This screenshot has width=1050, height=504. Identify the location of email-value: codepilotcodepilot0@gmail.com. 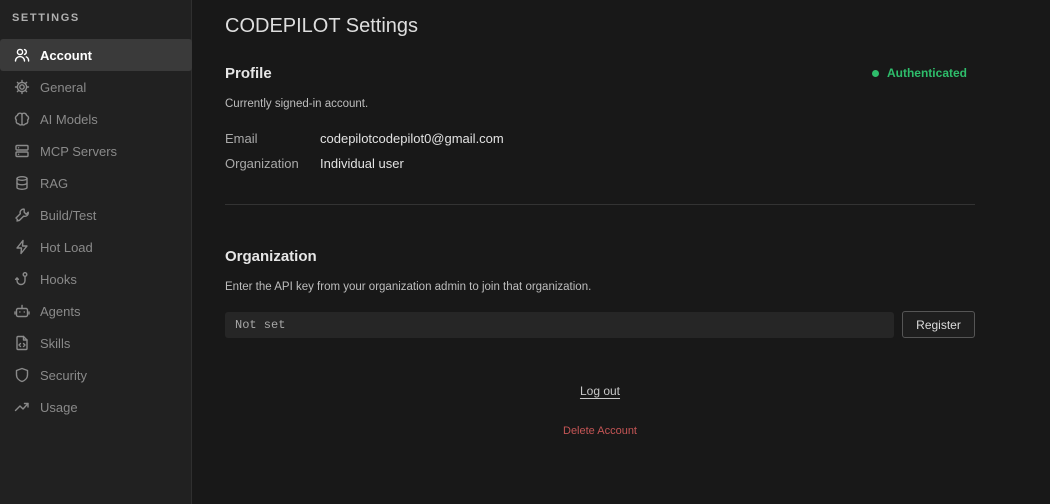
(412, 138).